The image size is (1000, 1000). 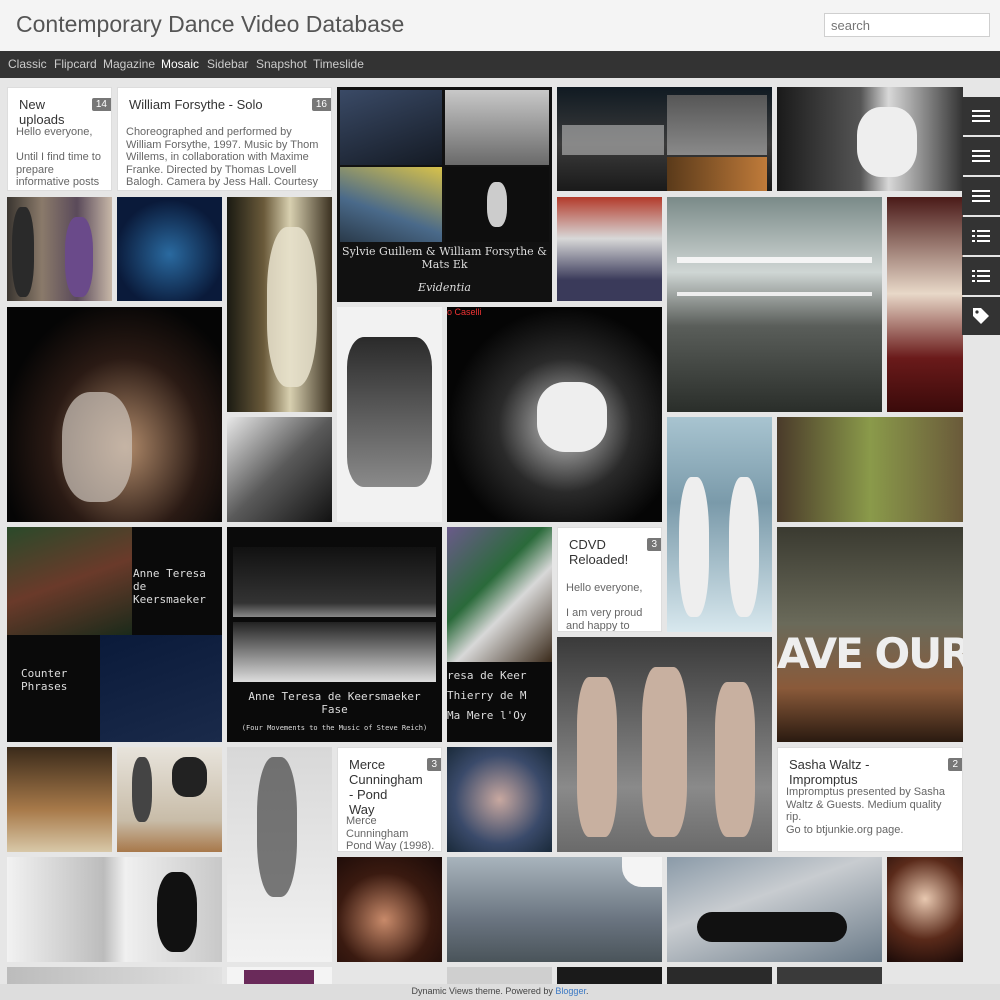 I want to click on image-caption: Anne Teresa de Keersmaeker, so click(x=169, y=586).